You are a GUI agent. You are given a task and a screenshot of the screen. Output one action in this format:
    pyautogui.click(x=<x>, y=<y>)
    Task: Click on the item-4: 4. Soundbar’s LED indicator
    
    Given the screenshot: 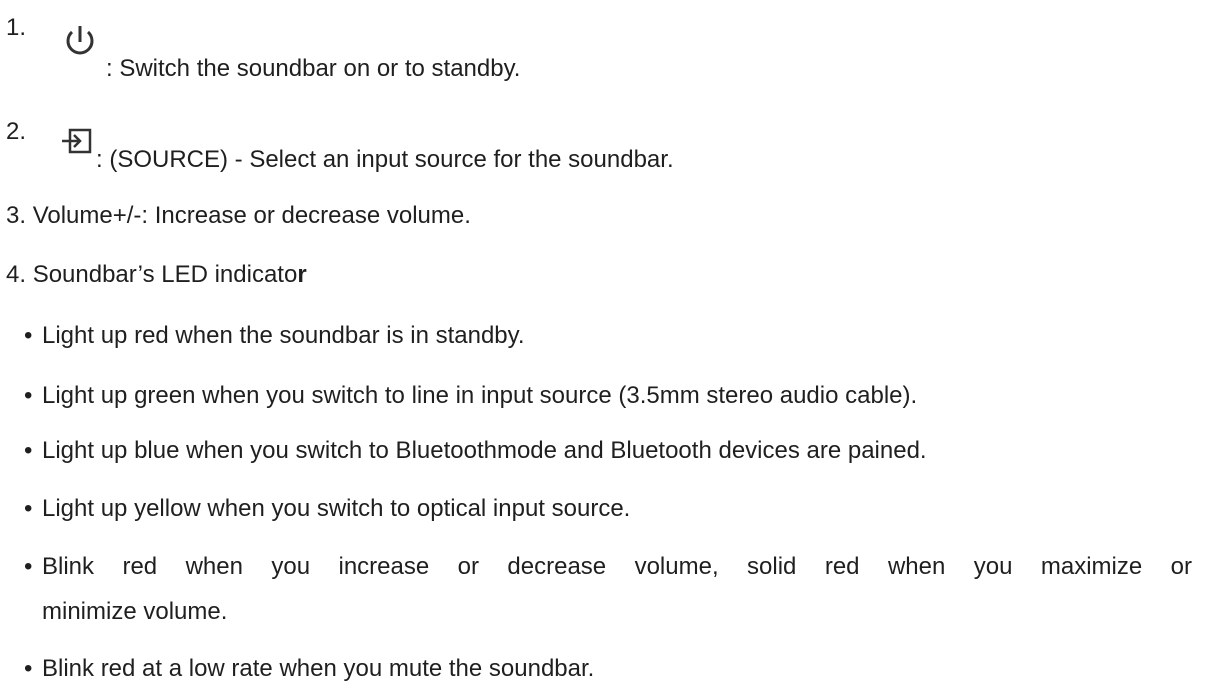 What is the action you would take?
    pyautogui.click(x=156, y=275)
    